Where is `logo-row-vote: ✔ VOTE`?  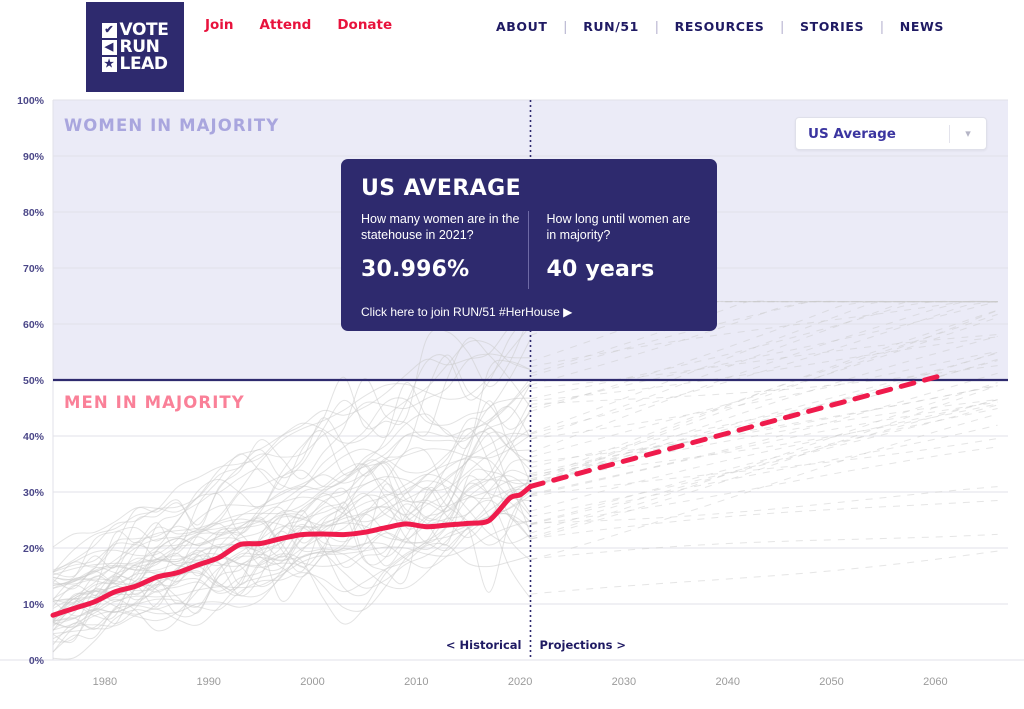
logo-row-vote: ✔ VOTE is located at coordinates (135, 29).